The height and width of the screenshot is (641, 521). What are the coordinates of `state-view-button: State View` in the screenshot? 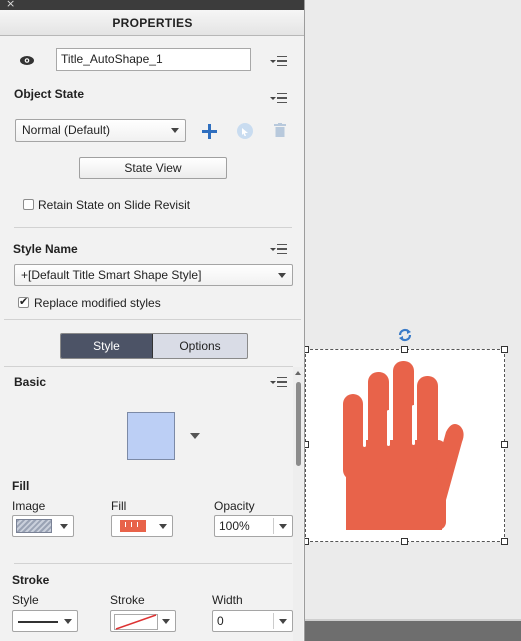 It's located at (153, 168).